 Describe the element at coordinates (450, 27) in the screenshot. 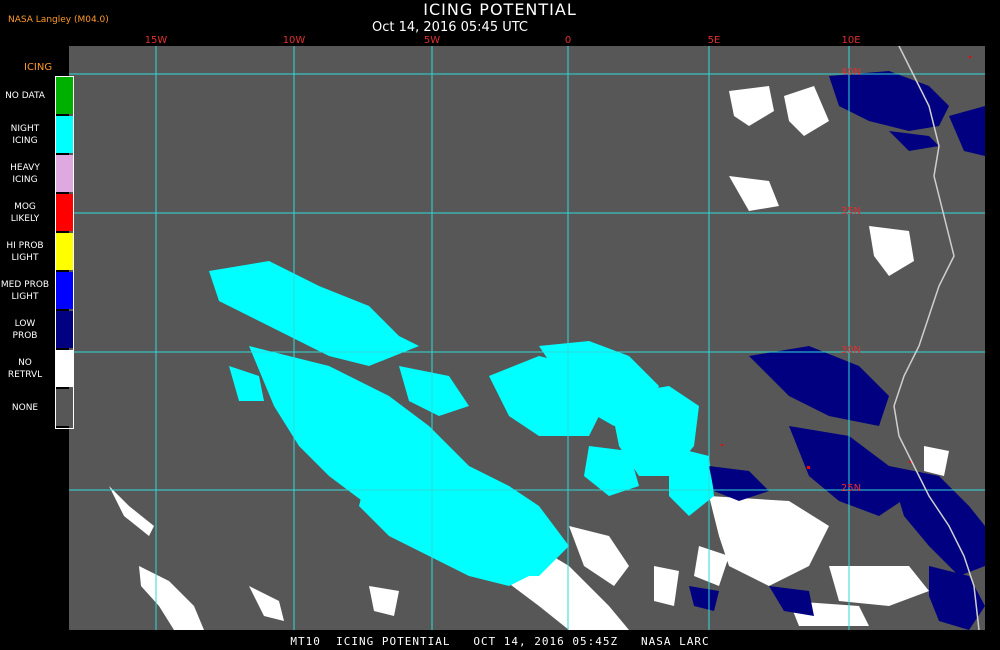

I see `map-timestamp: Oct 14, 2016 05:45 UTC` at that location.